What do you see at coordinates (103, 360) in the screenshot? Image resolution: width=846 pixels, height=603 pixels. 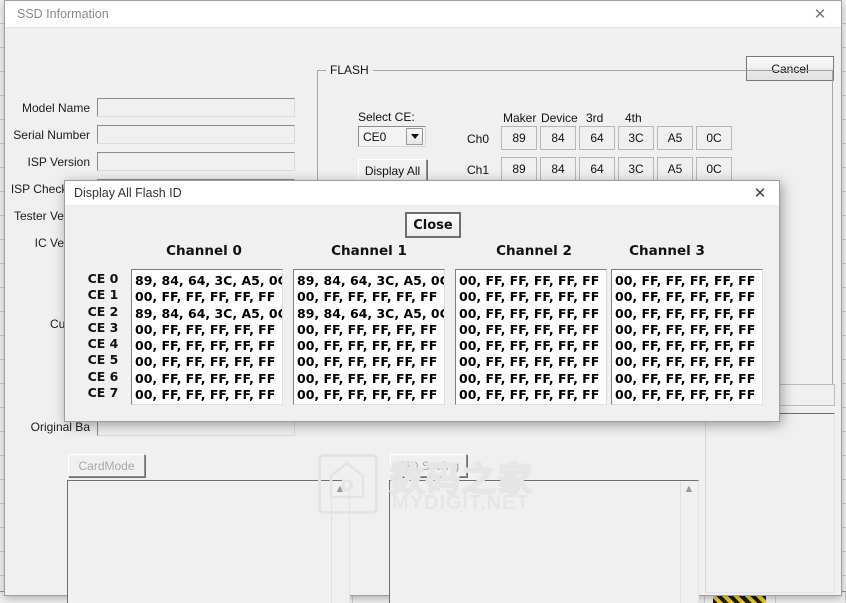 I see `ce-label-5: CE 5` at bounding box center [103, 360].